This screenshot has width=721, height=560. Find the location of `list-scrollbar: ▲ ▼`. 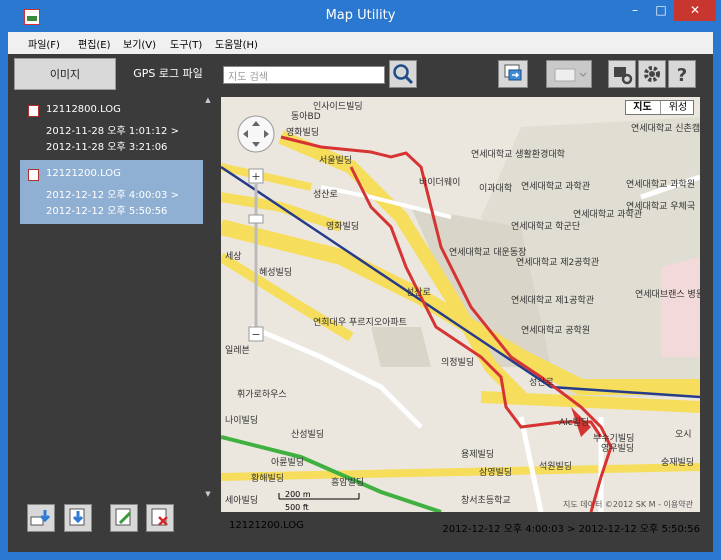

list-scrollbar: ▲ ▼ is located at coordinates (208, 298).